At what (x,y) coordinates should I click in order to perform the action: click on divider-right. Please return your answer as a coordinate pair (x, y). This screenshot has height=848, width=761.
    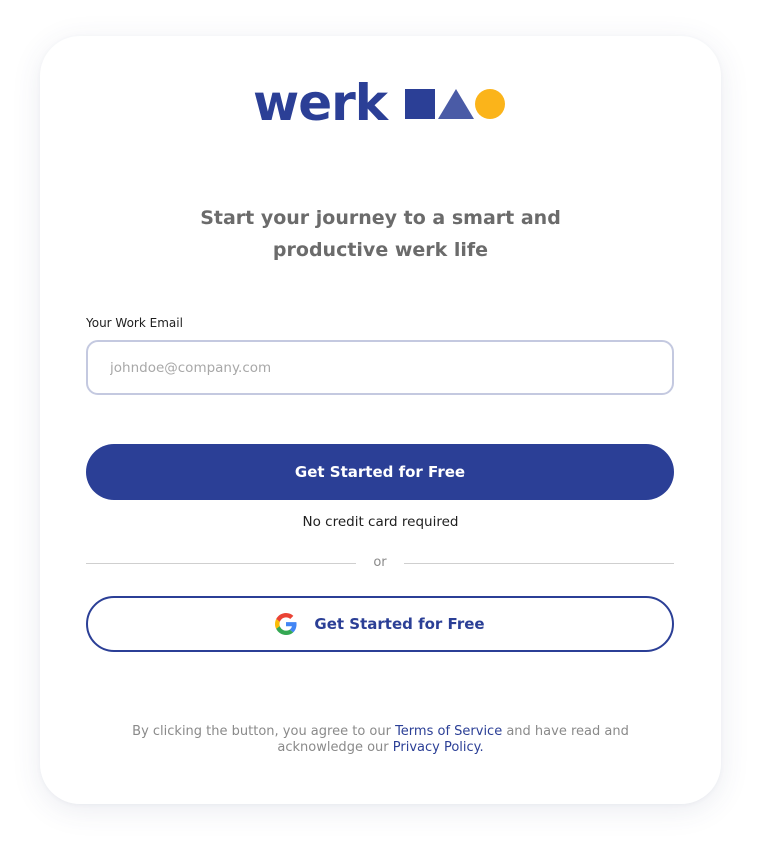
    Looking at the image, I should click on (539, 563).